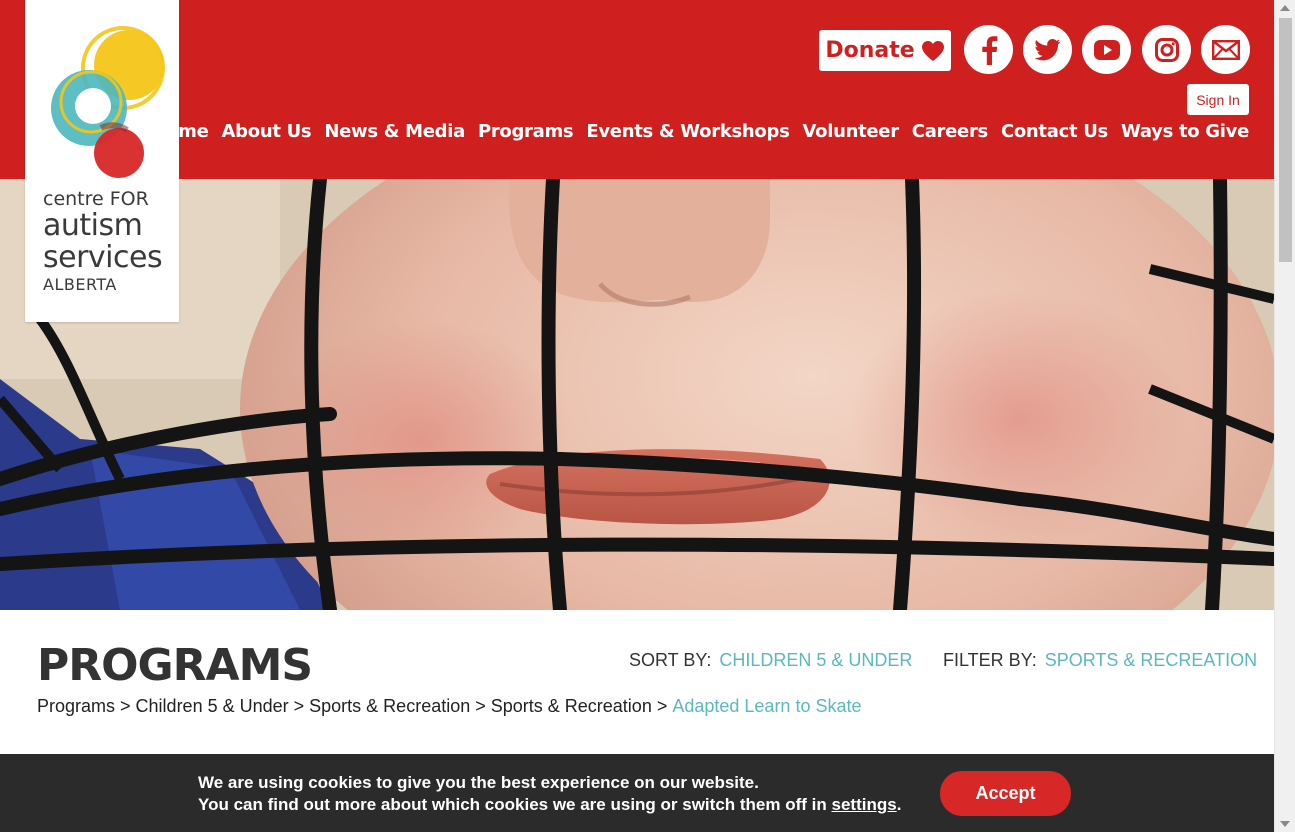  Describe the element at coordinates (687, 131) in the screenshot. I see `nav-events-workshops: Events & Workshops` at that location.